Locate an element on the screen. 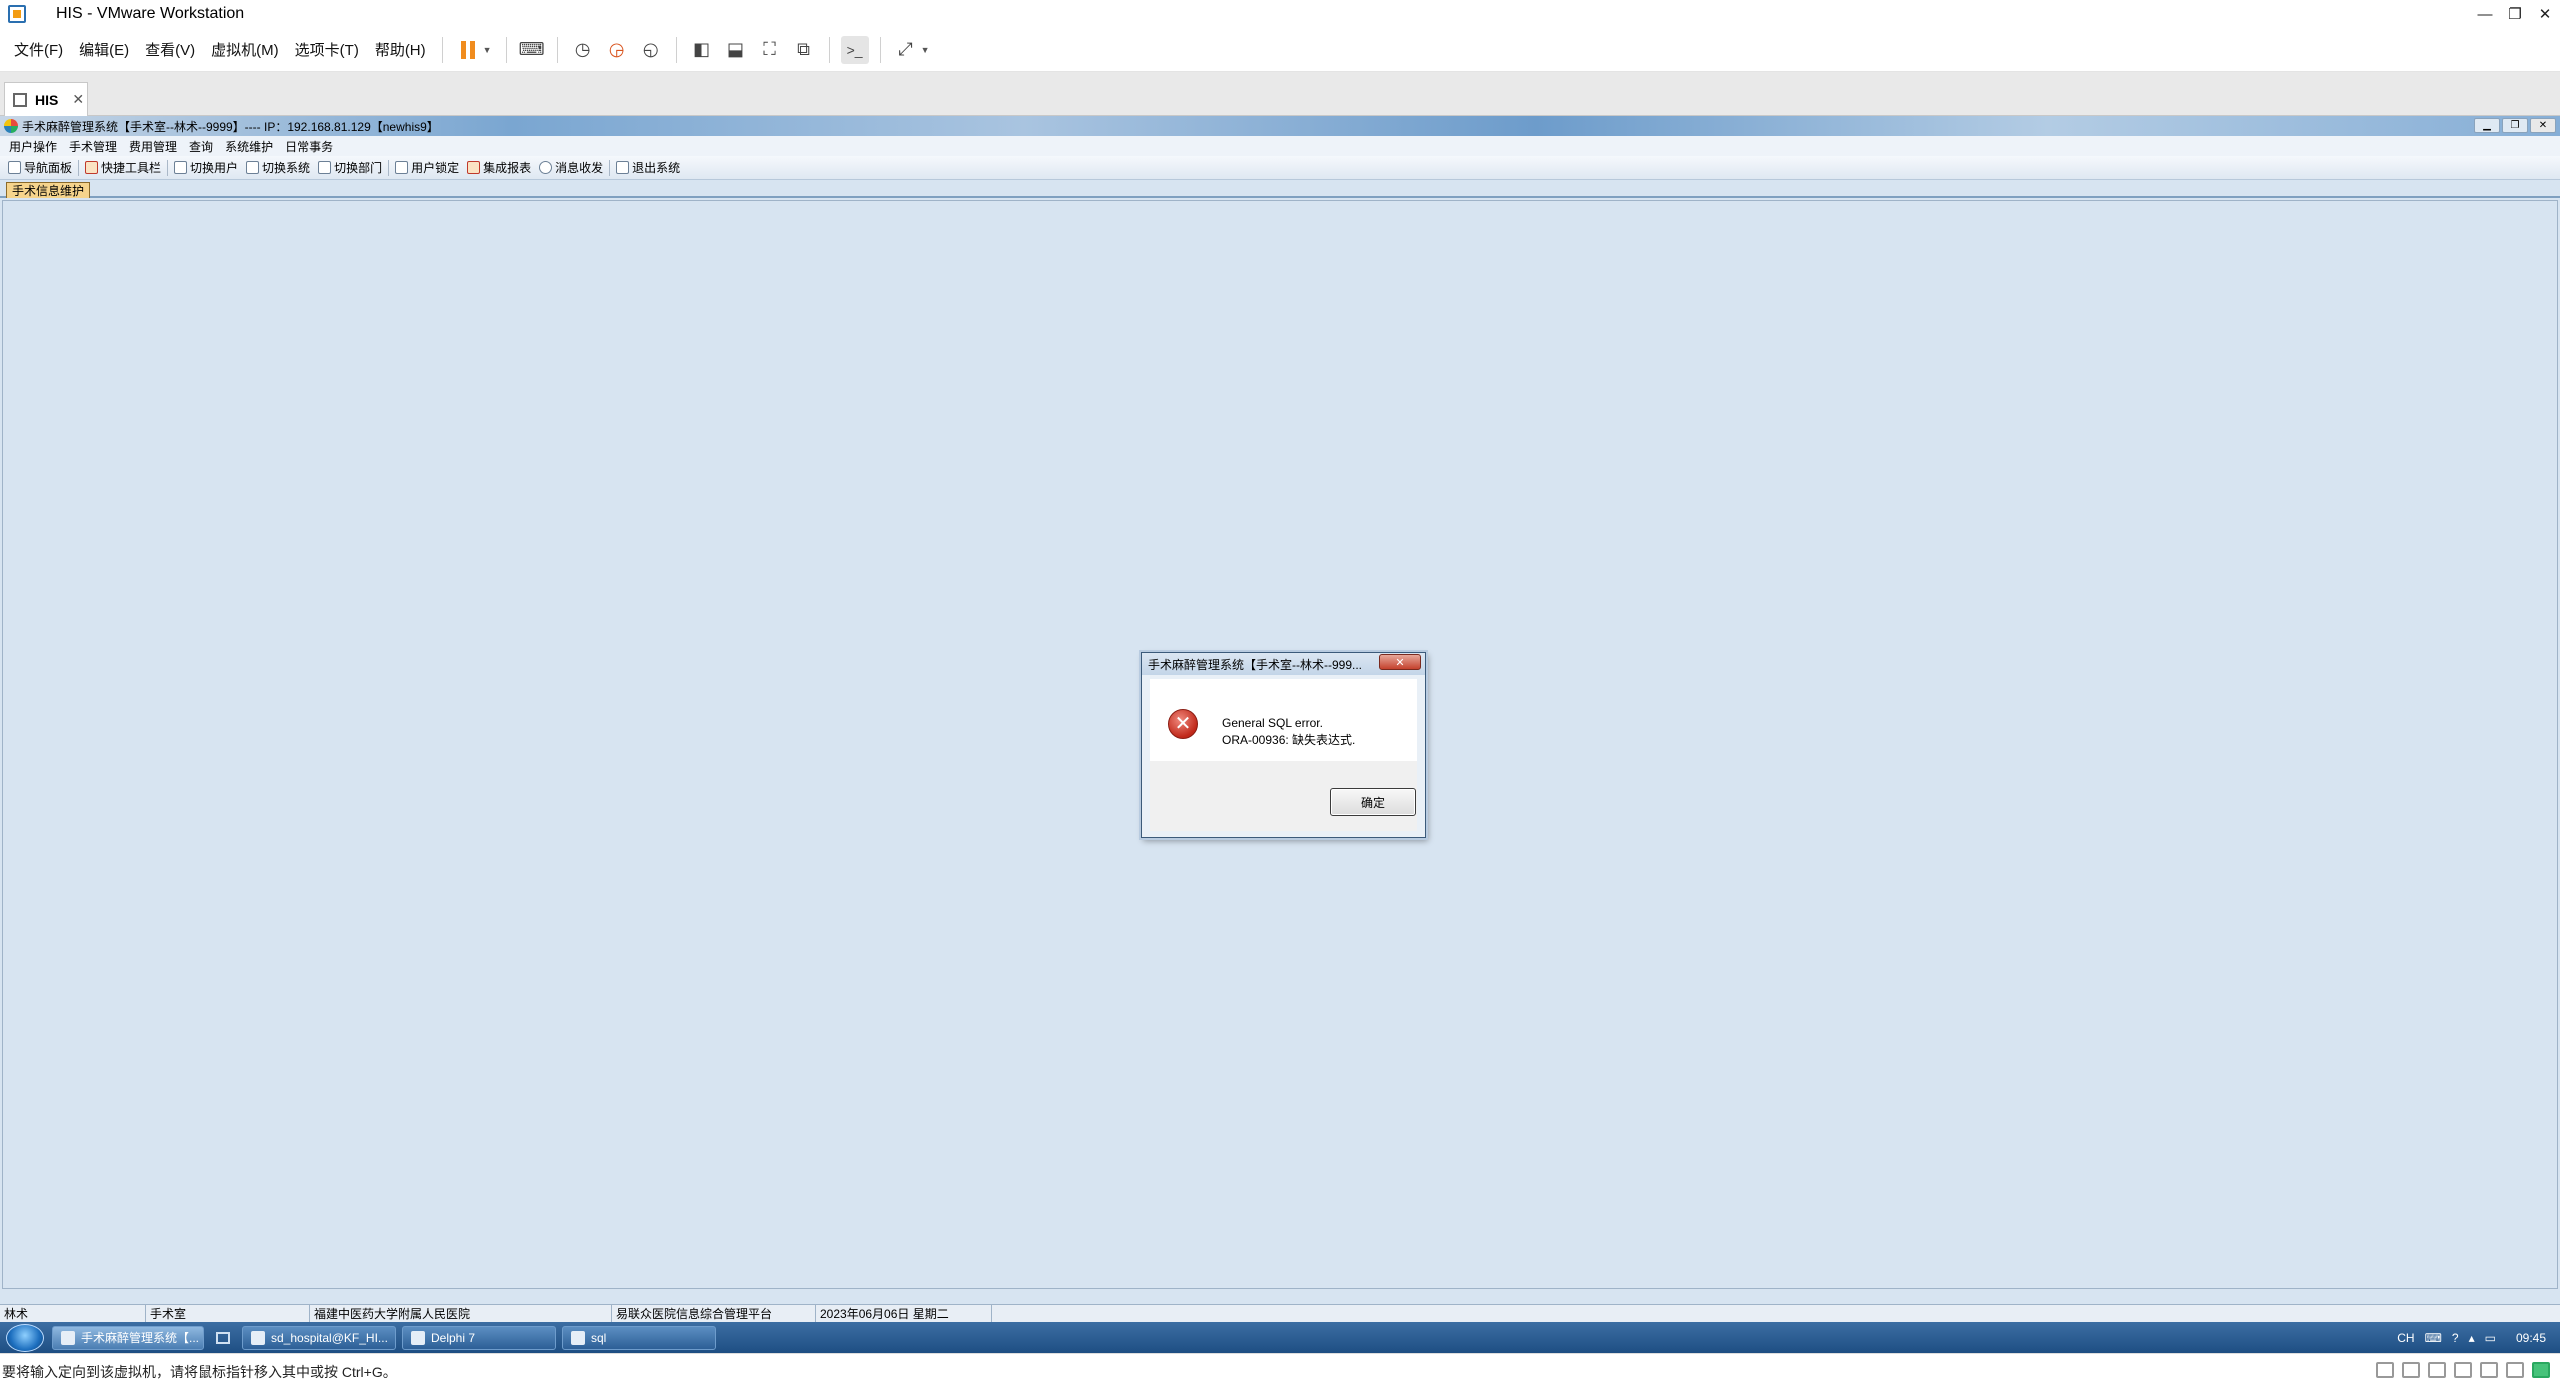 This screenshot has height=1389, width=2560. thumbnail-bar-button: ⬓ is located at coordinates (736, 50).